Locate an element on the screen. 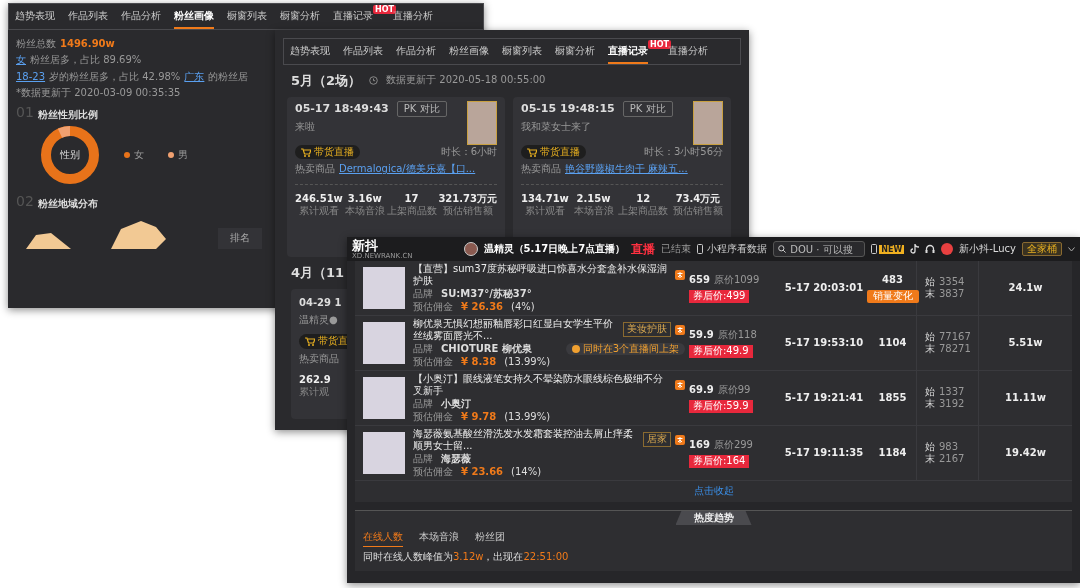  session-time: 05-17 18:49:43 is located at coordinates (342, 109).